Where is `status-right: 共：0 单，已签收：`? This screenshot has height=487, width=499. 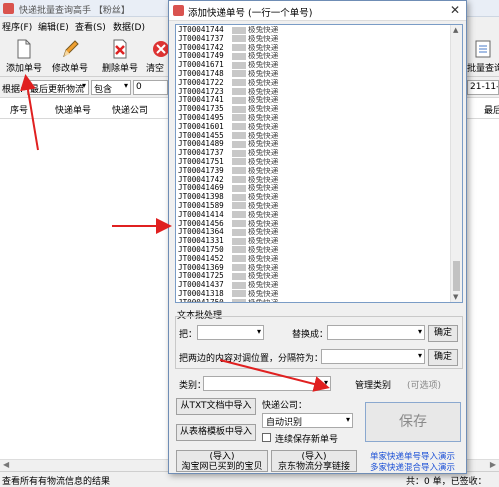
status-right: 共：0 单，已签收： is located at coordinates (446, 482).